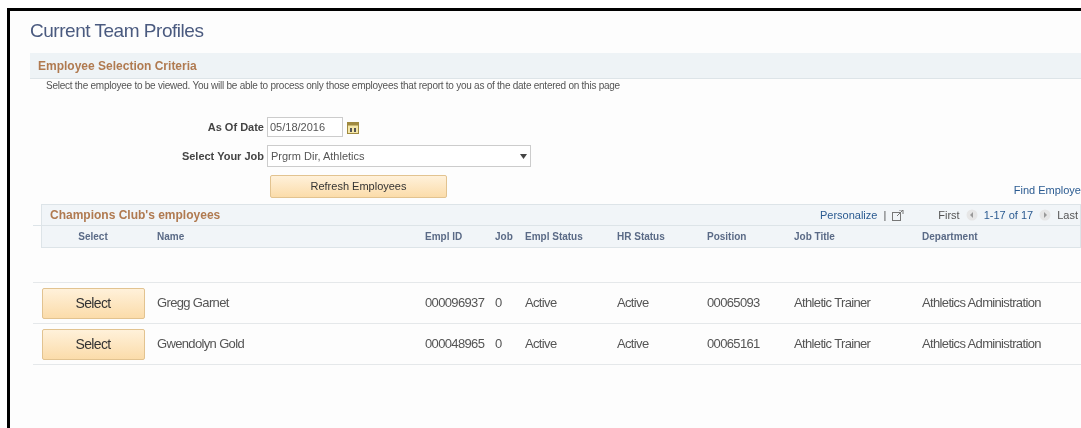  What do you see at coordinates (854, 236) in the screenshot?
I see `column-header: Job Title` at bounding box center [854, 236].